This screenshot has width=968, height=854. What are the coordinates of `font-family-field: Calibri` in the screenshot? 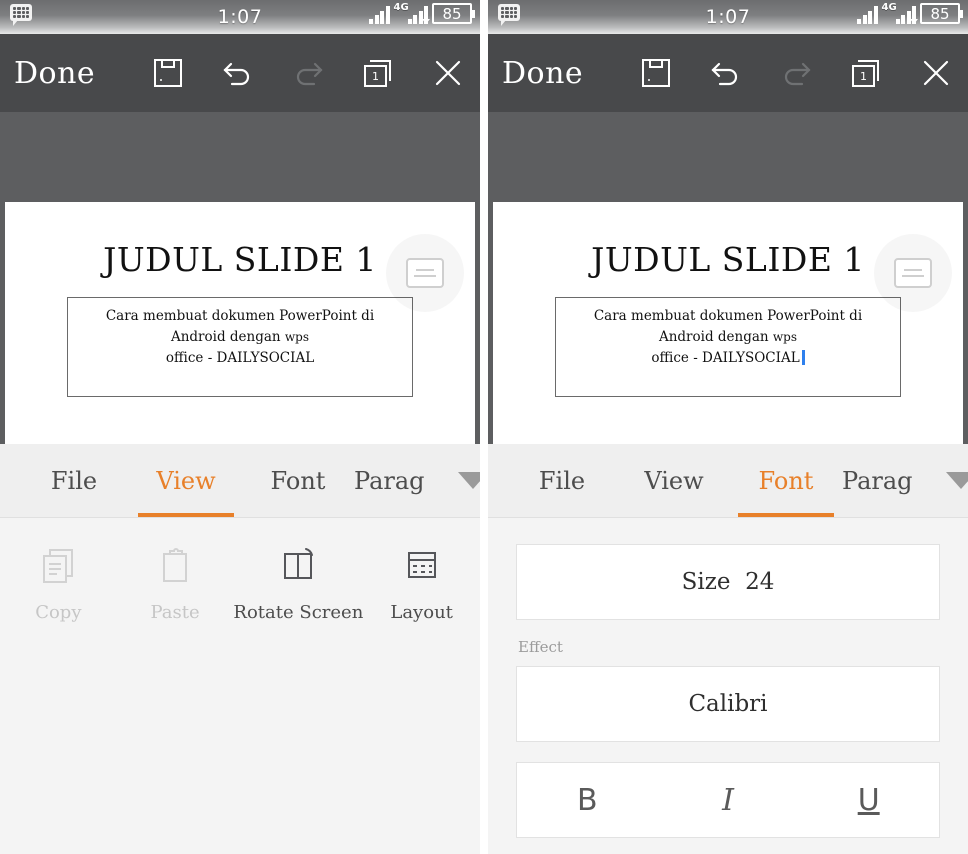 It's located at (728, 704).